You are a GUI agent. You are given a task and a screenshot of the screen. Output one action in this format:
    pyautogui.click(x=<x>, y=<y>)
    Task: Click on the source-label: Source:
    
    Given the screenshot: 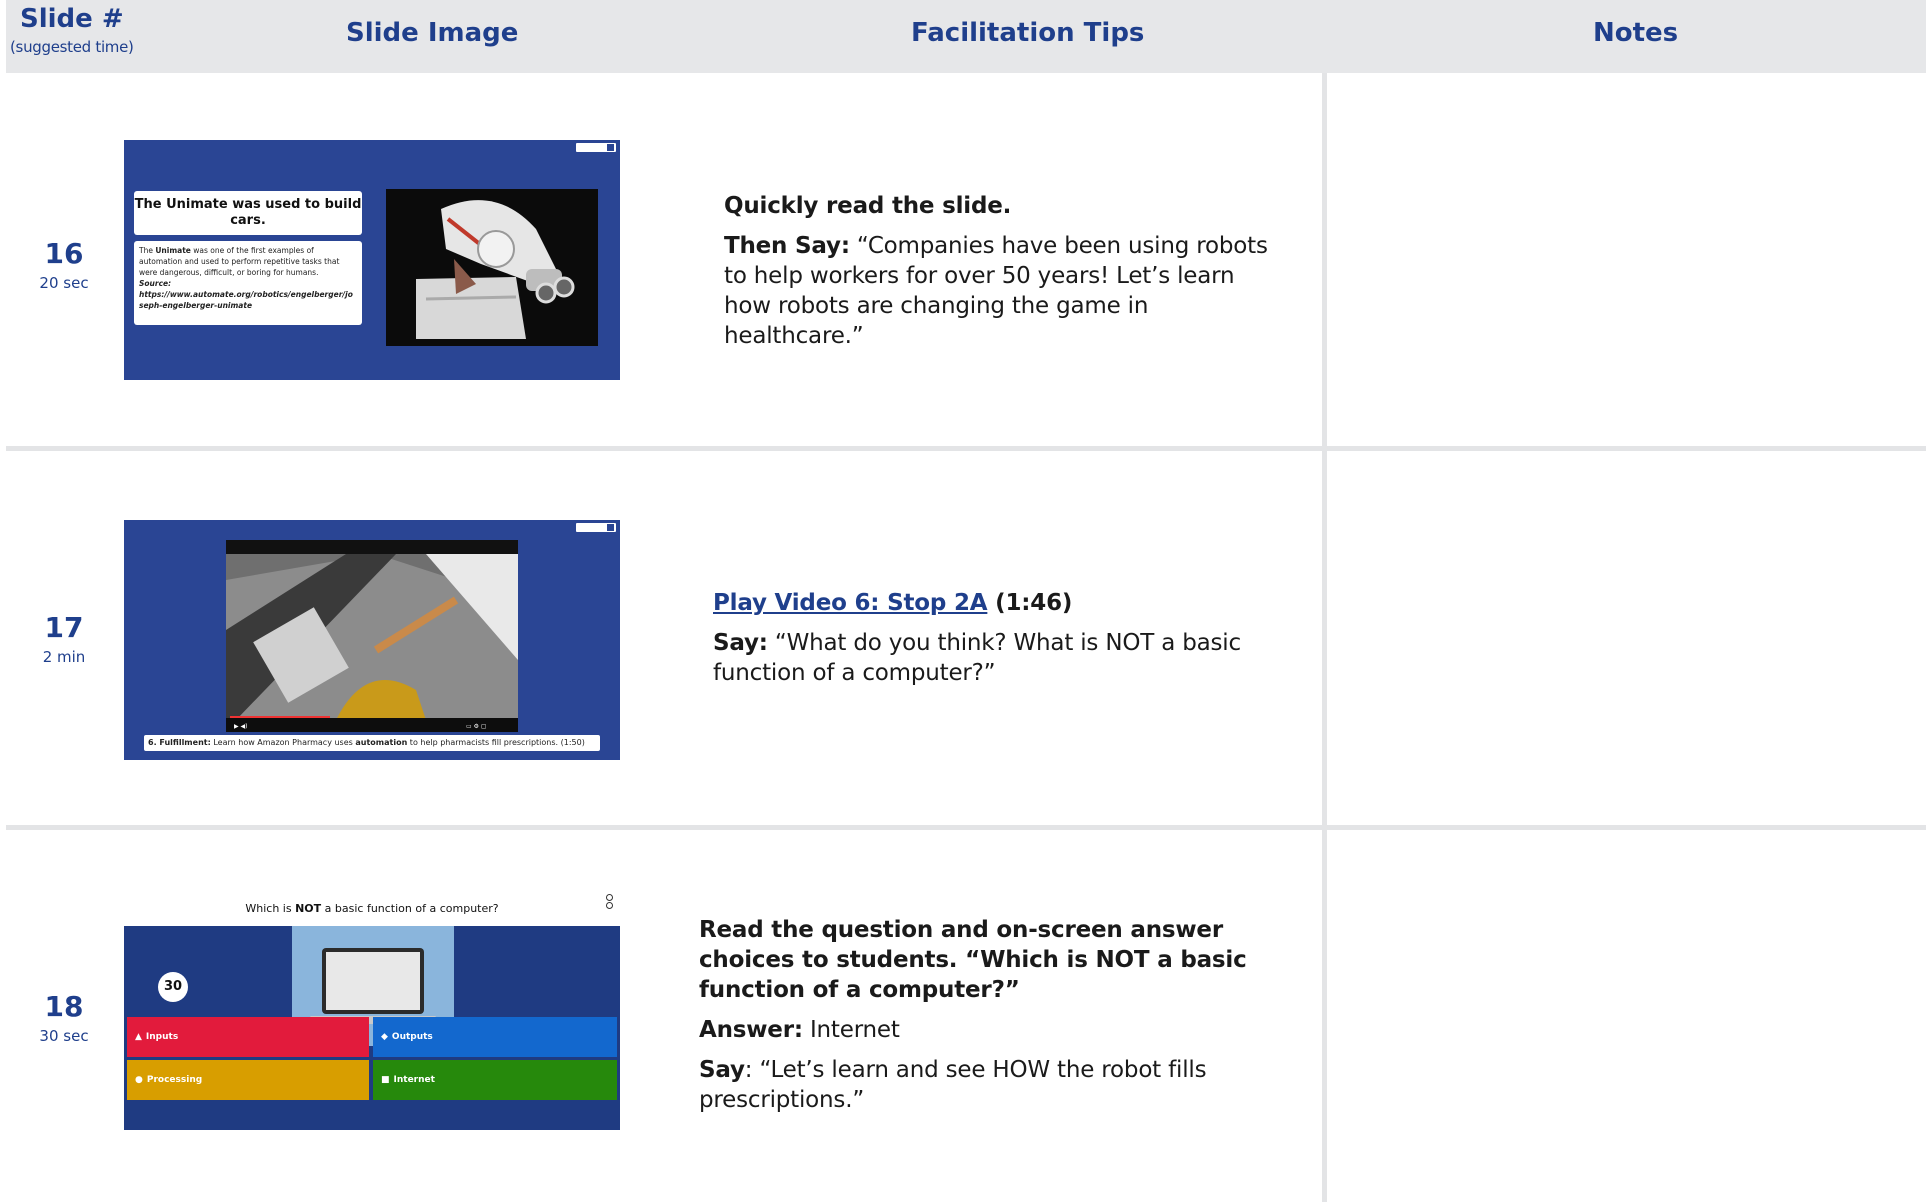 What is the action you would take?
    pyautogui.click(x=155, y=283)
    